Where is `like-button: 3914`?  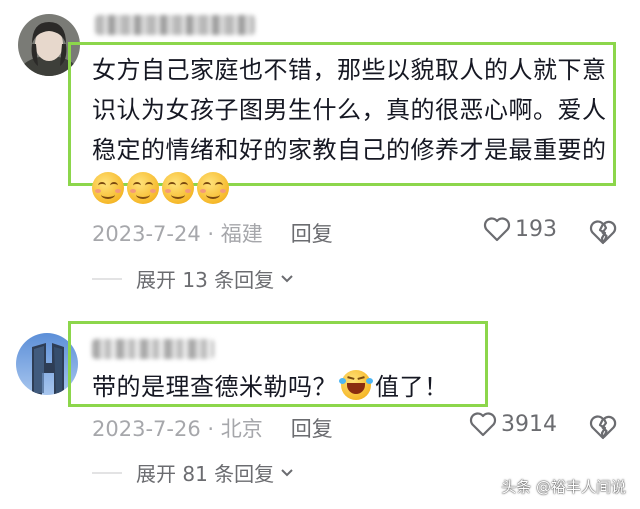 like-button: 3914 is located at coordinates (513, 424).